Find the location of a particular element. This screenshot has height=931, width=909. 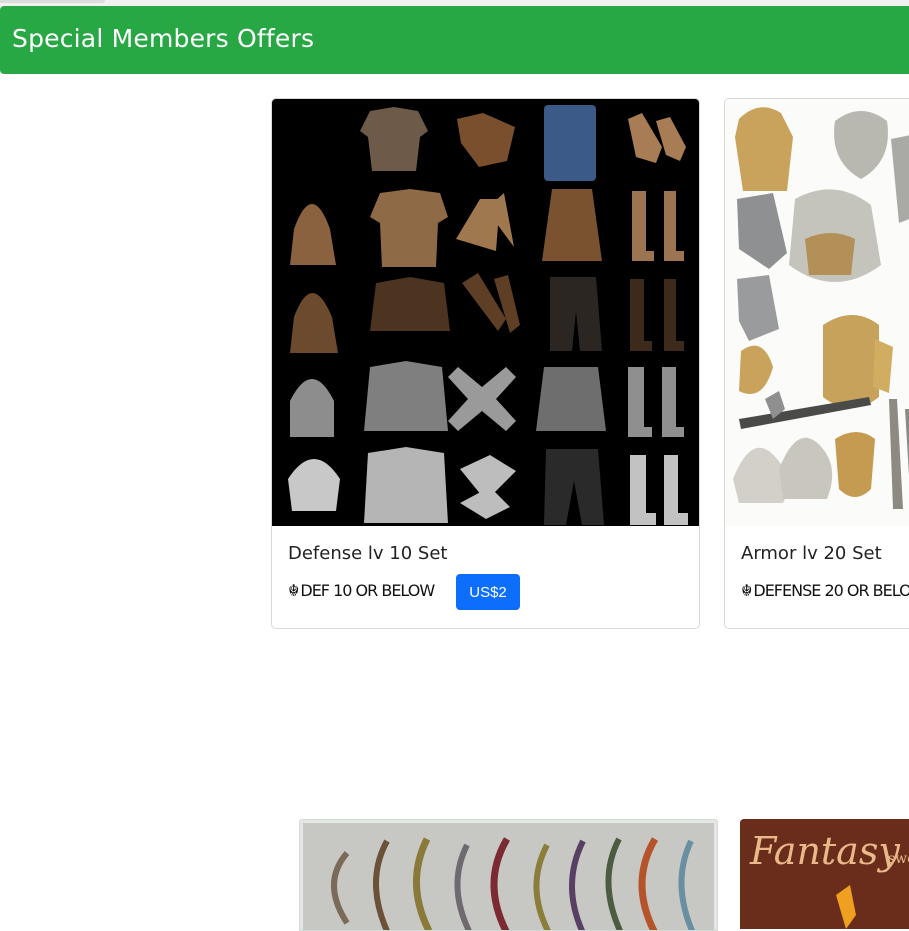

offers-banner: Special Members Offers is located at coordinates (454, 40).